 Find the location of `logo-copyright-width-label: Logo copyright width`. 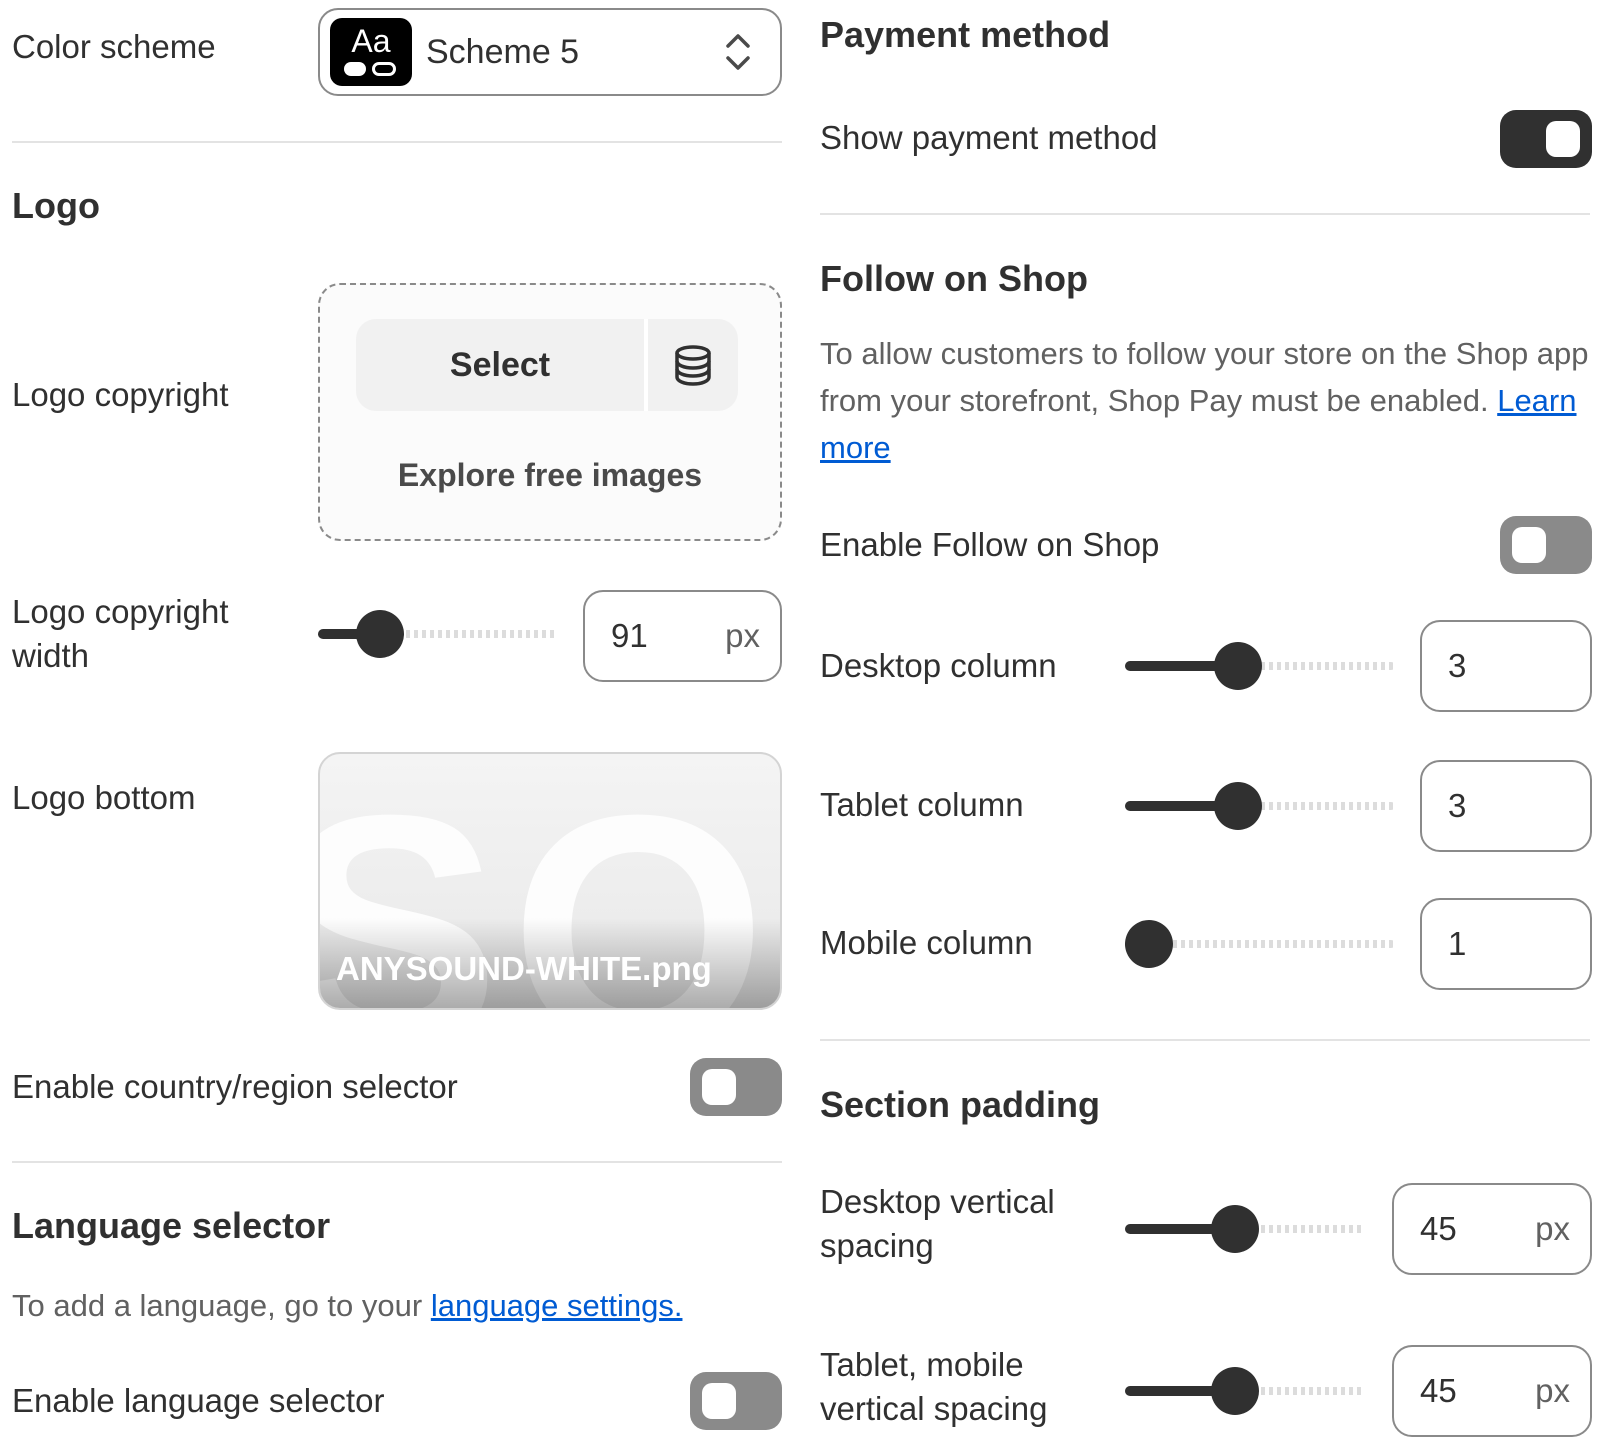

logo-copyright-width-label: Logo copyright width is located at coordinates (120, 633).